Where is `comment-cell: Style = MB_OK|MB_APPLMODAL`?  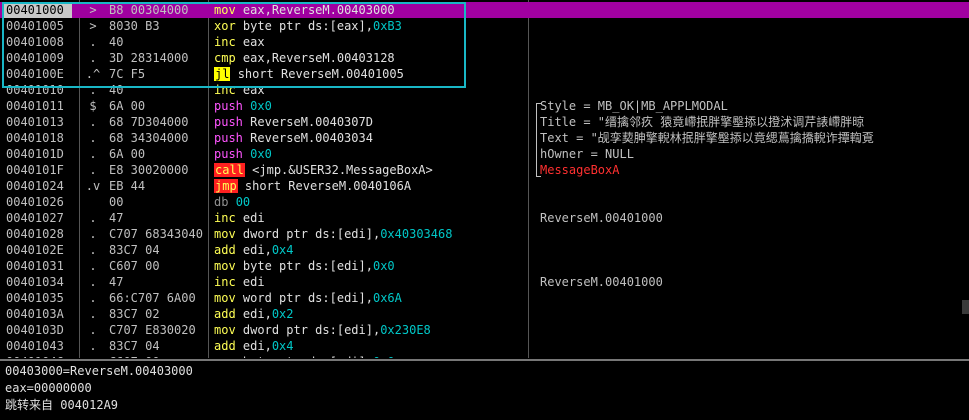 comment-cell: Style = MB_OK|MB_APPLMODAL is located at coordinates (754, 106).